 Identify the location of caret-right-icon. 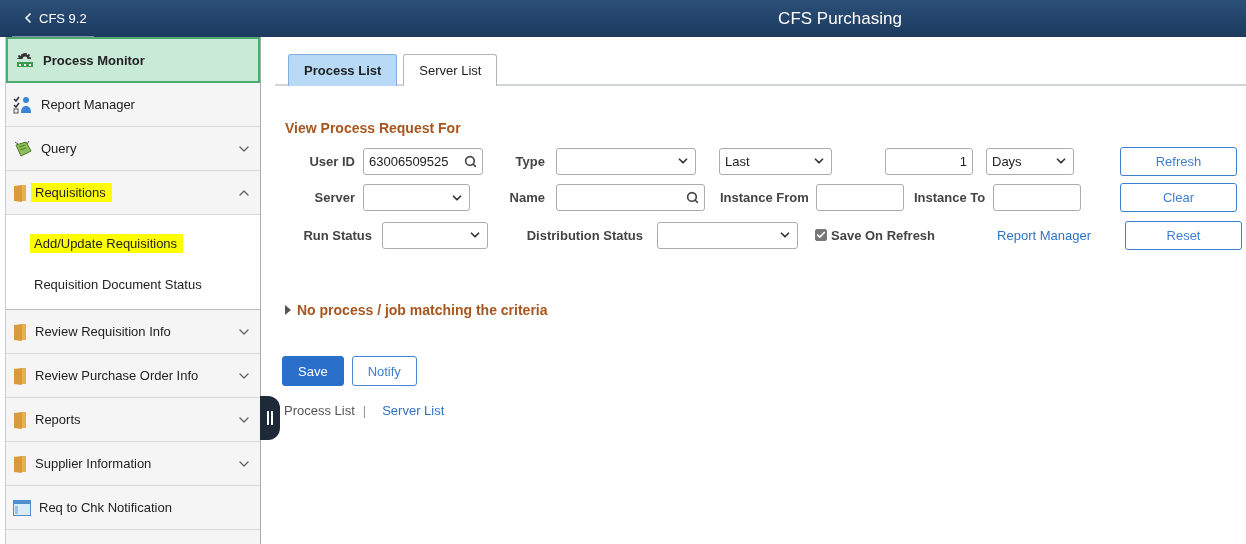
(287, 310).